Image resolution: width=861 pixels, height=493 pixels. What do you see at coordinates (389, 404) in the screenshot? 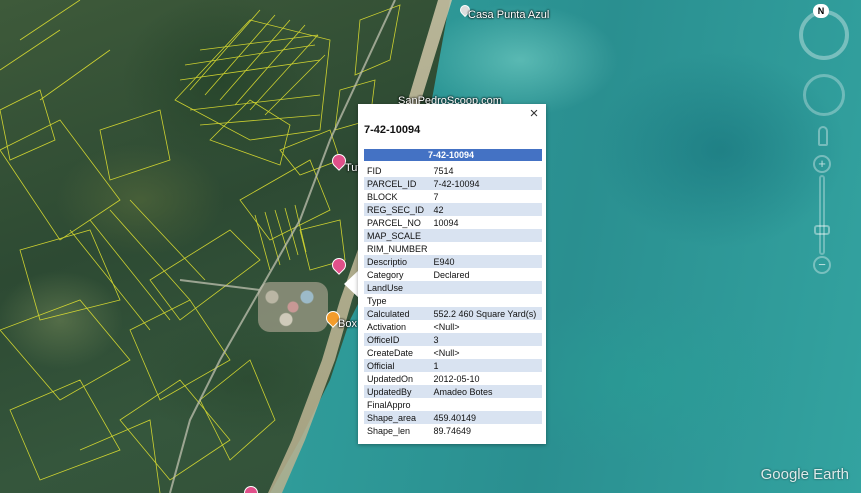
I see `attribute-key: FinalAppro` at bounding box center [389, 404].